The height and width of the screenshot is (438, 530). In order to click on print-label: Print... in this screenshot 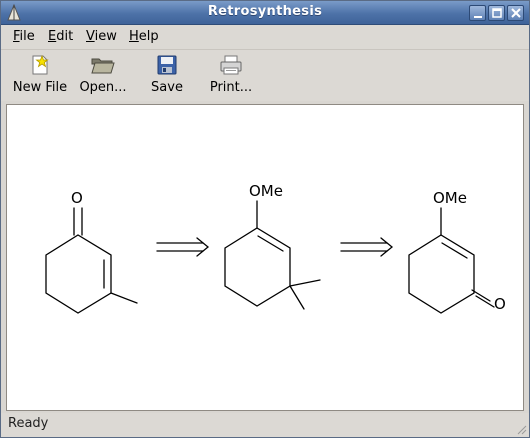, I will do `click(231, 87)`.